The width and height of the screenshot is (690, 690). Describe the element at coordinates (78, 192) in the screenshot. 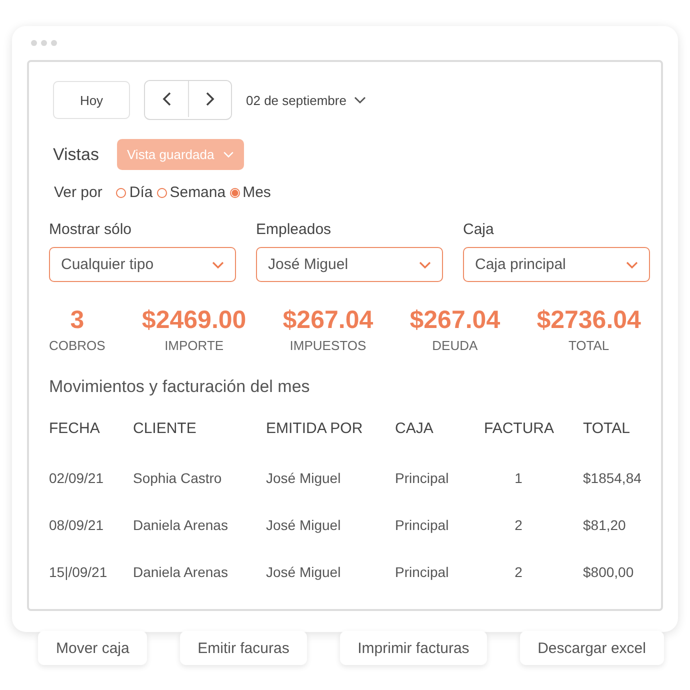

I see `view-by-label: Ver por` at that location.